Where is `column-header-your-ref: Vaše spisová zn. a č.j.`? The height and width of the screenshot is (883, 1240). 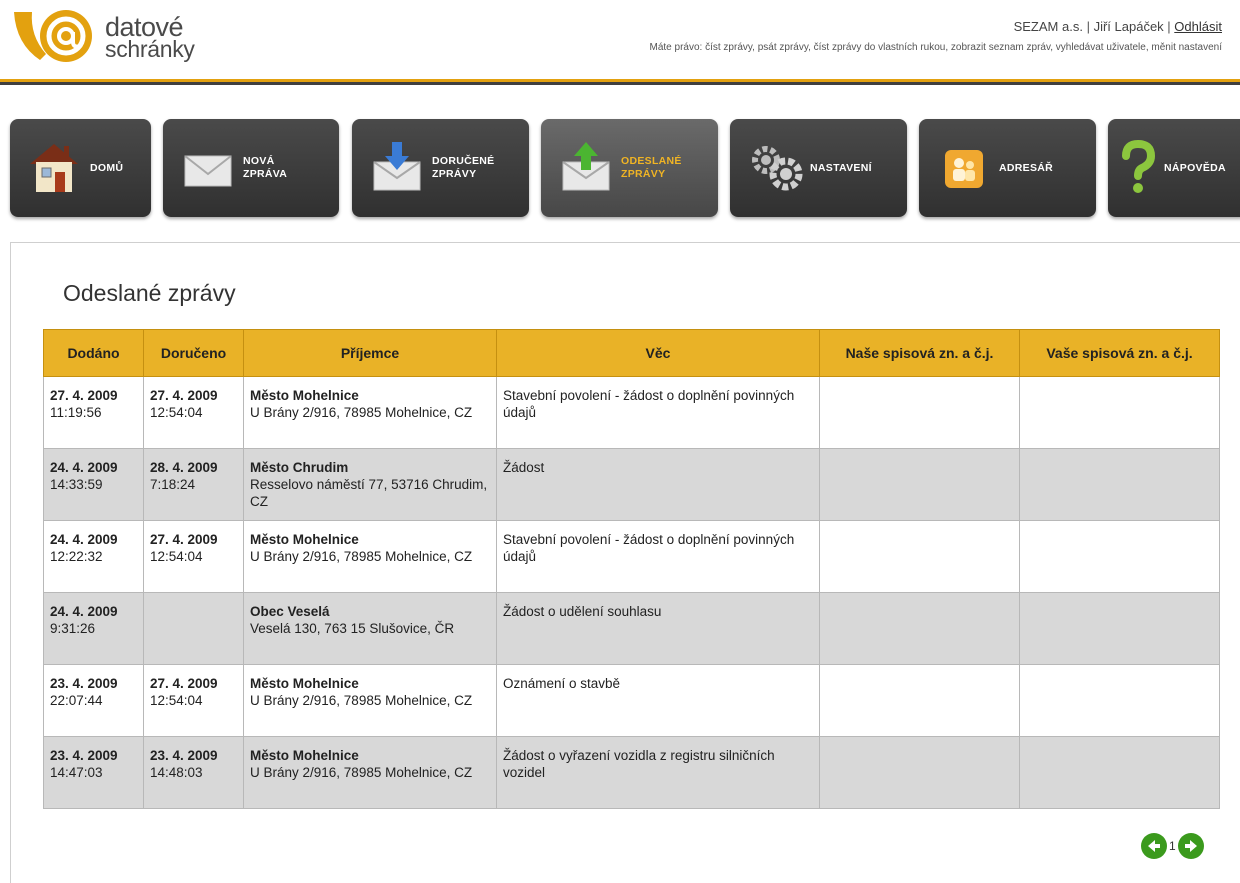
column-header-your-ref: Vaše spisová zn. a č.j. is located at coordinates (1119, 353).